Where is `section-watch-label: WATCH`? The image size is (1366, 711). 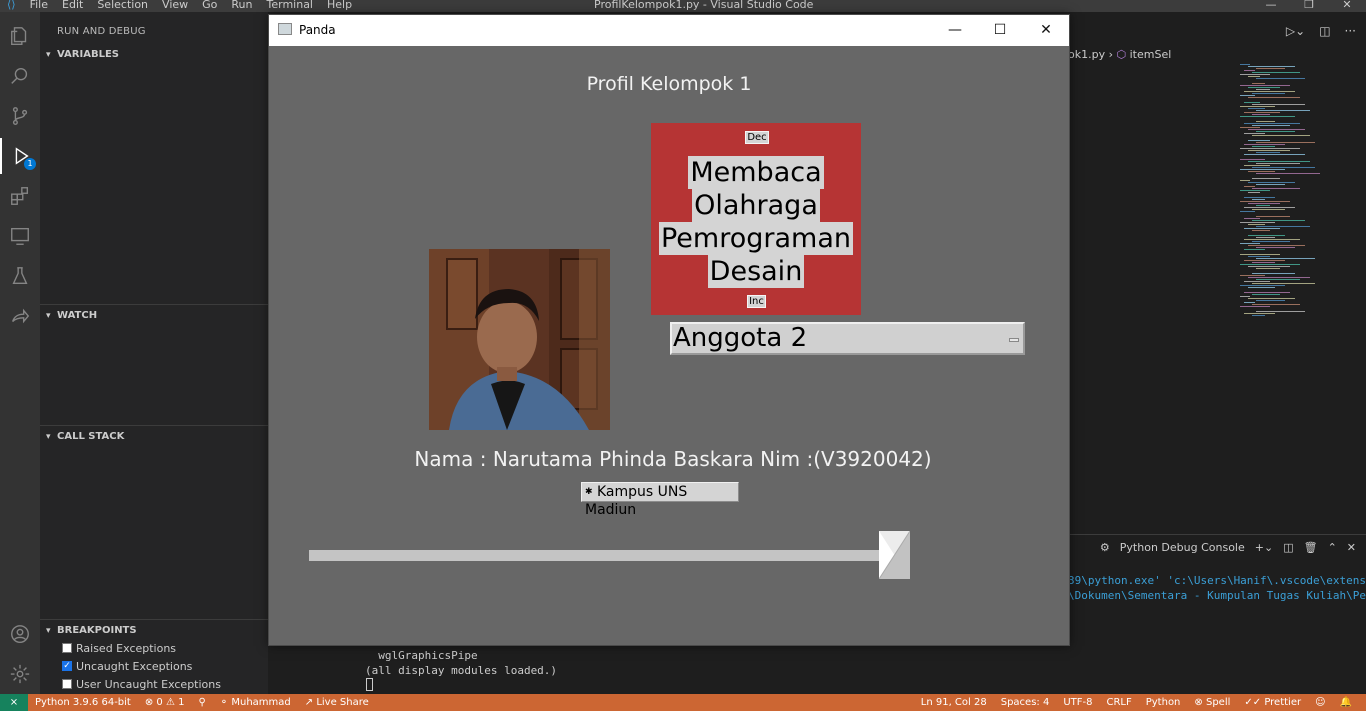
section-watch-label: WATCH is located at coordinates (77, 315).